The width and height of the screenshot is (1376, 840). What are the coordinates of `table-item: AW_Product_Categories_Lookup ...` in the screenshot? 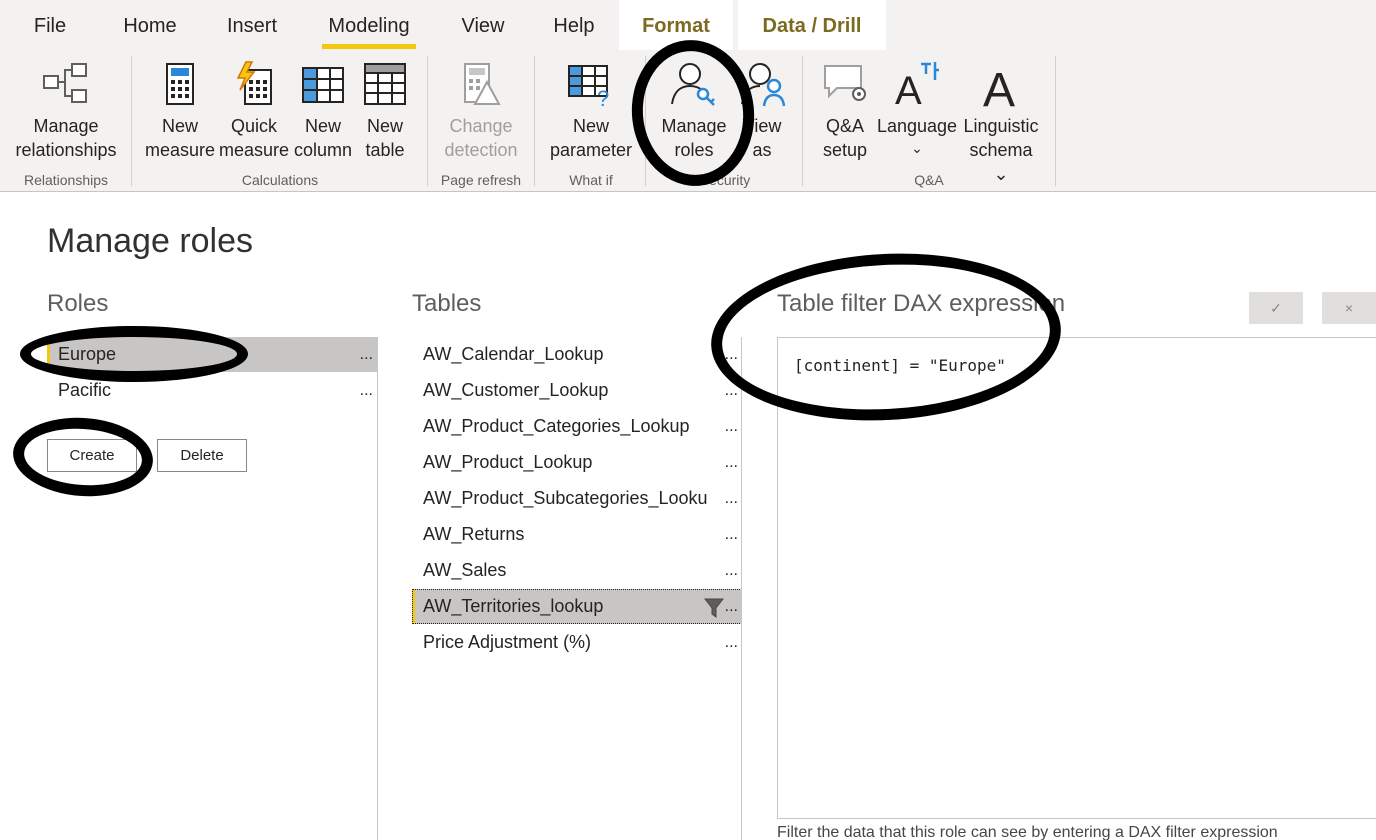 It's located at (577, 426).